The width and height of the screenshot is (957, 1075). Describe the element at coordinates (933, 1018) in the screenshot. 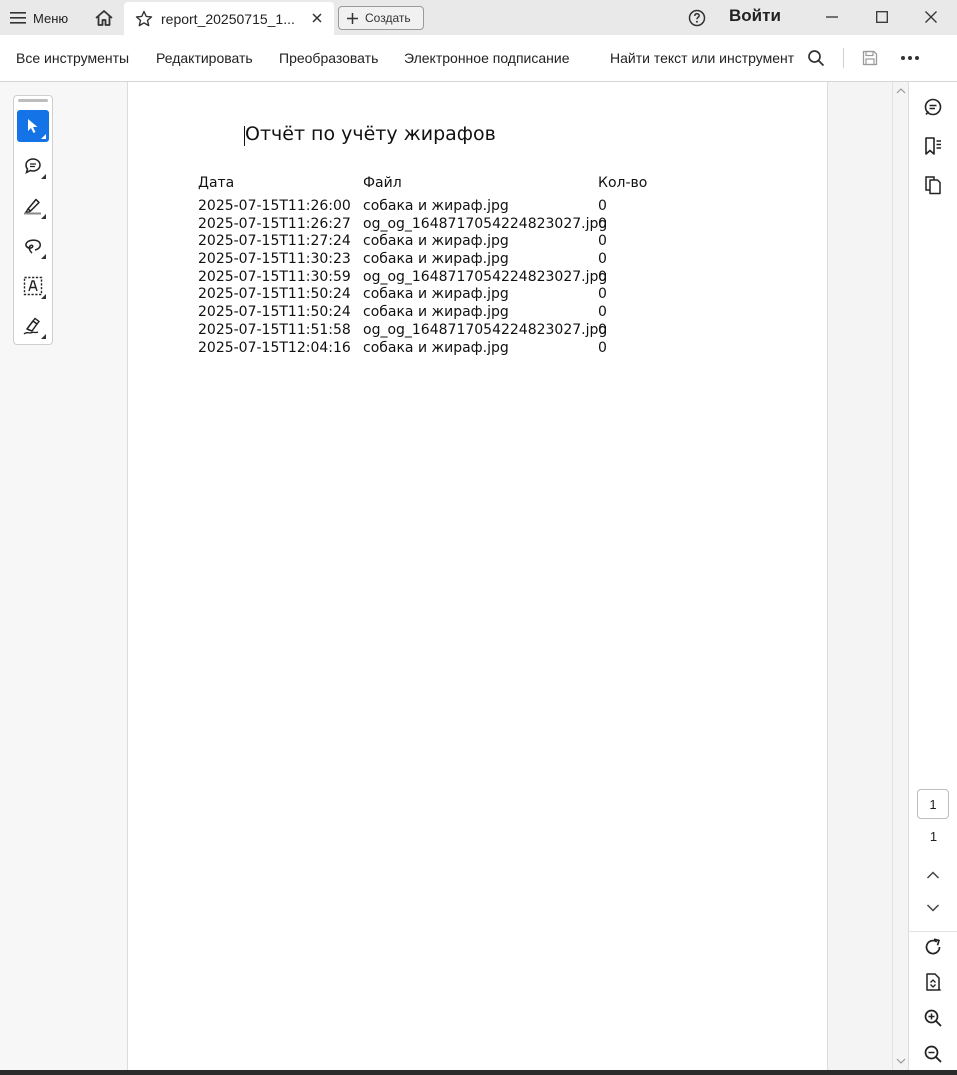

I see `zoom-in-icon` at that location.